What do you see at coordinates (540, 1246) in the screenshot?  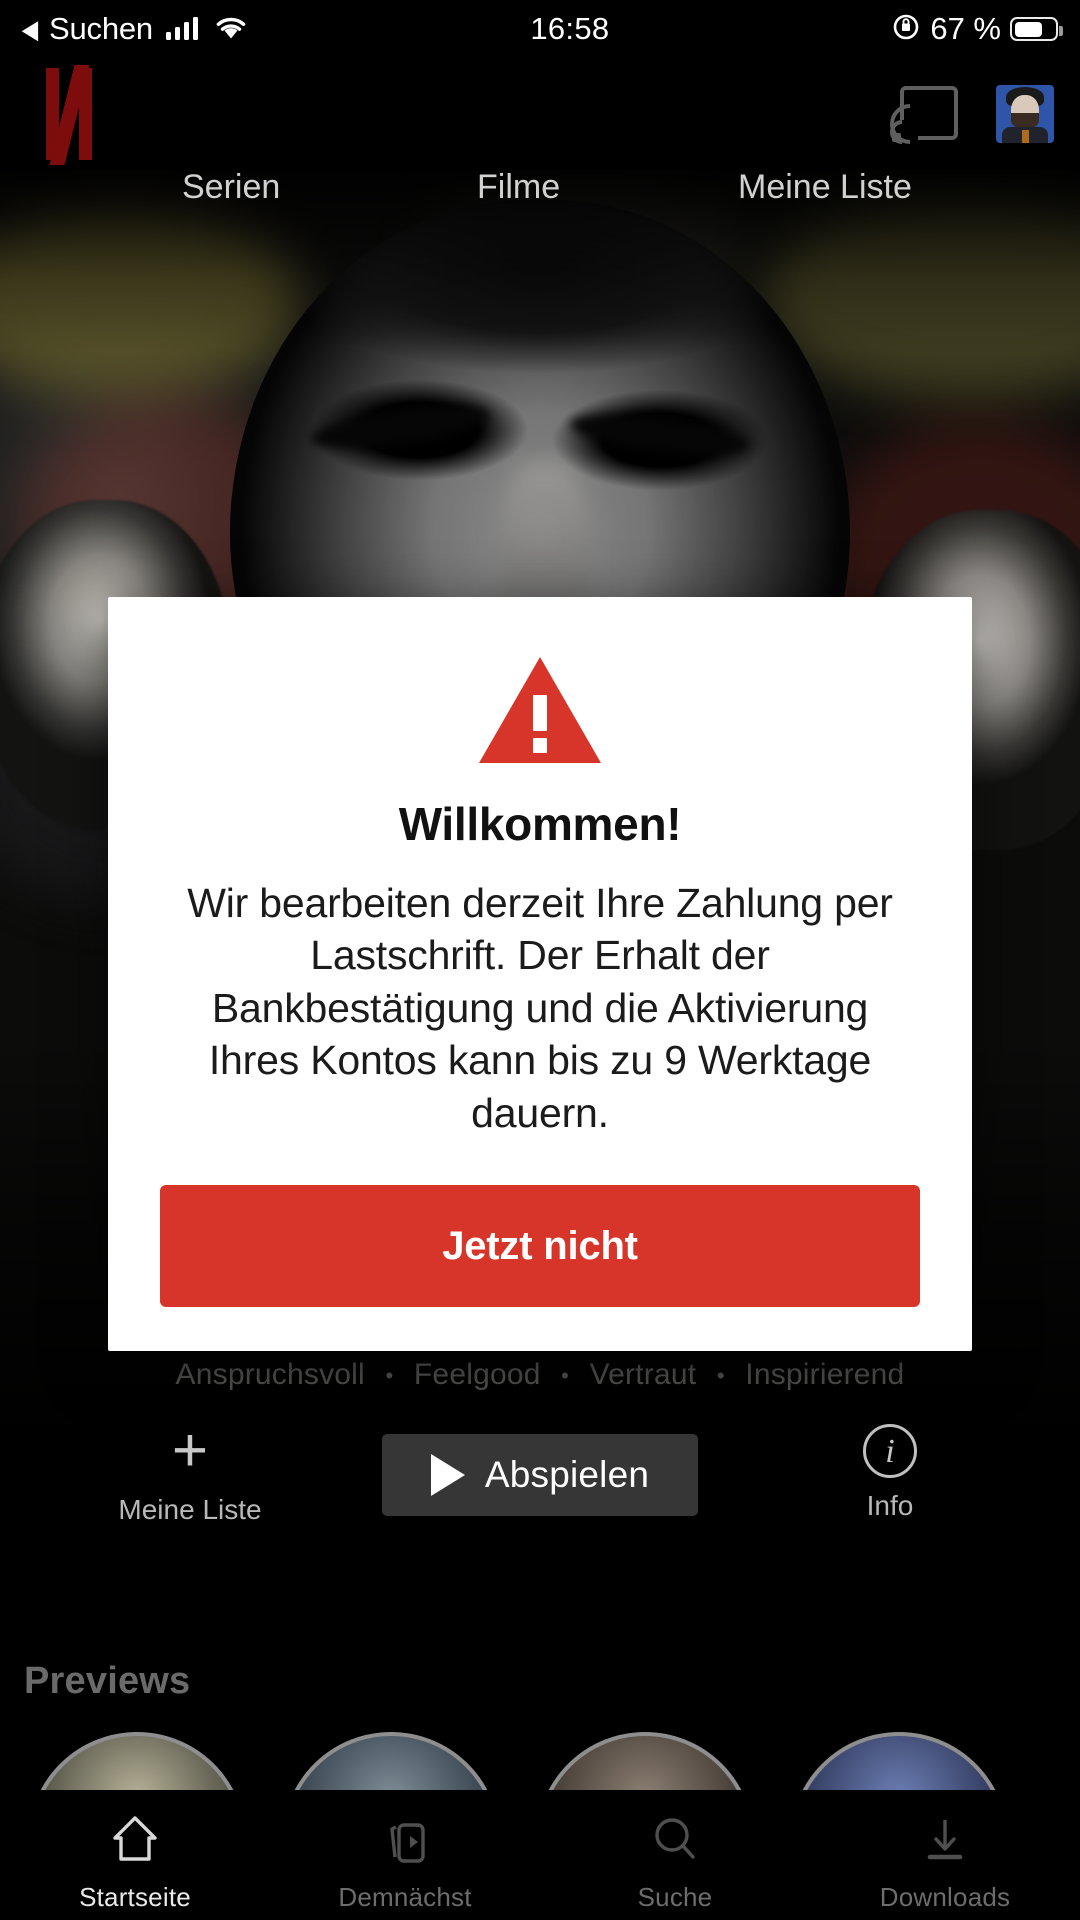 I see `dismiss-button: Jetzt nicht` at bounding box center [540, 1246].